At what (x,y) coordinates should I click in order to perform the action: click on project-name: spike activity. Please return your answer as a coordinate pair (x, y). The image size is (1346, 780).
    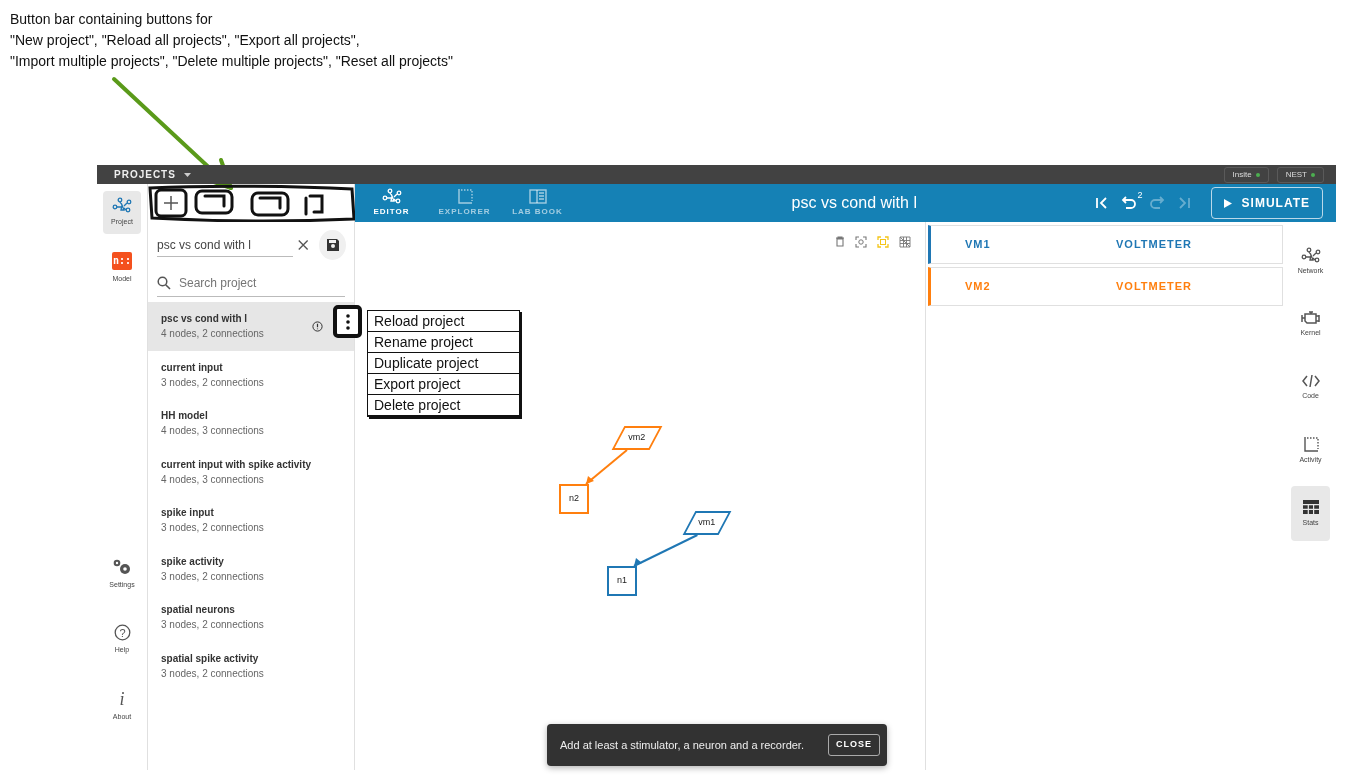
    Looking at the image, I should click on (193, 561).